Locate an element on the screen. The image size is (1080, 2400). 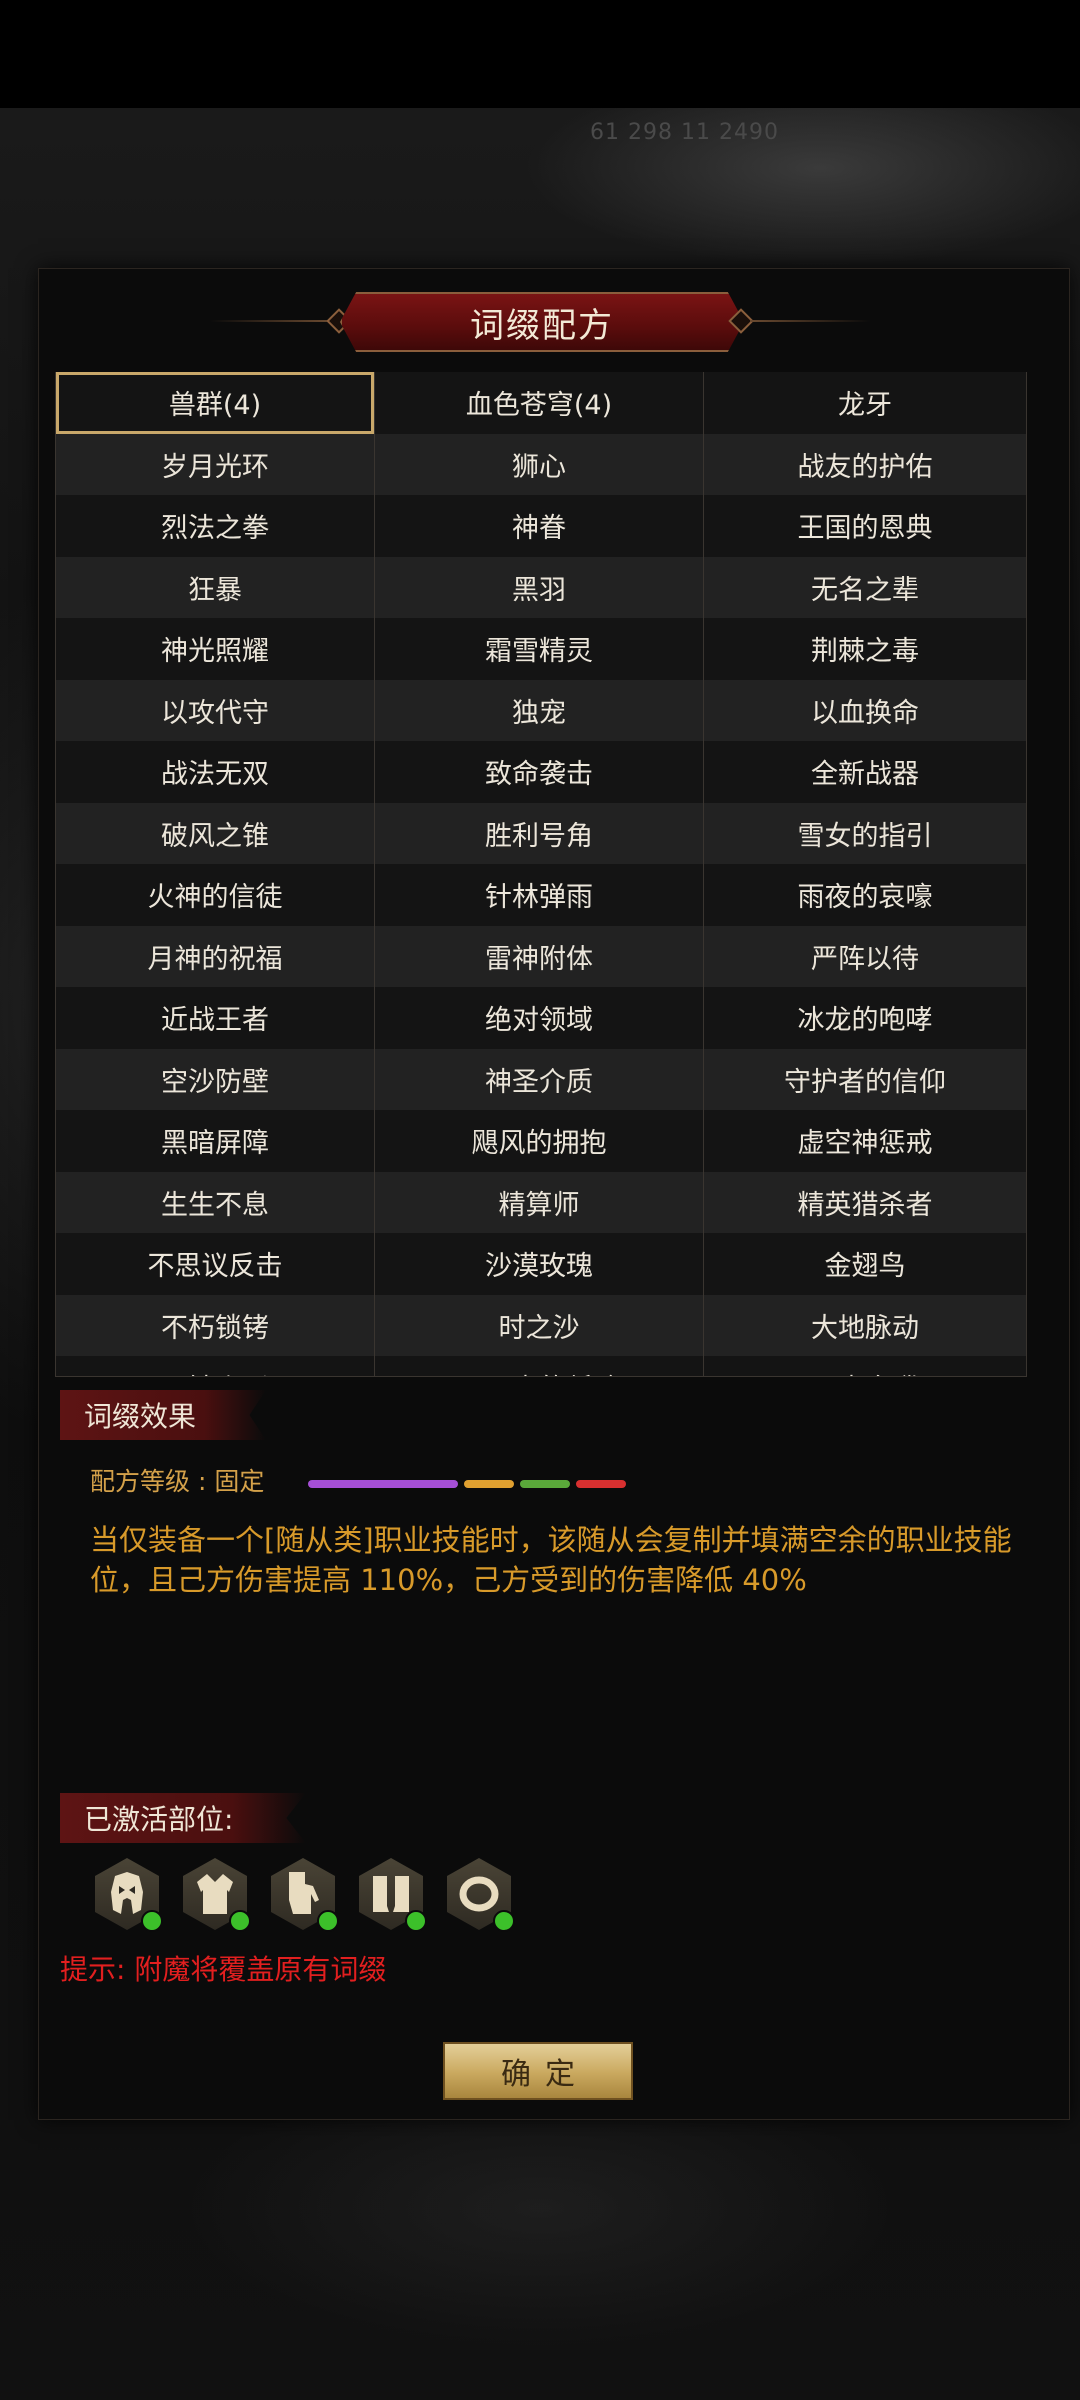
recipe-row: 空沙防壁 神圣介质 守护者的信仰 is located at coordinates (541, 1079).